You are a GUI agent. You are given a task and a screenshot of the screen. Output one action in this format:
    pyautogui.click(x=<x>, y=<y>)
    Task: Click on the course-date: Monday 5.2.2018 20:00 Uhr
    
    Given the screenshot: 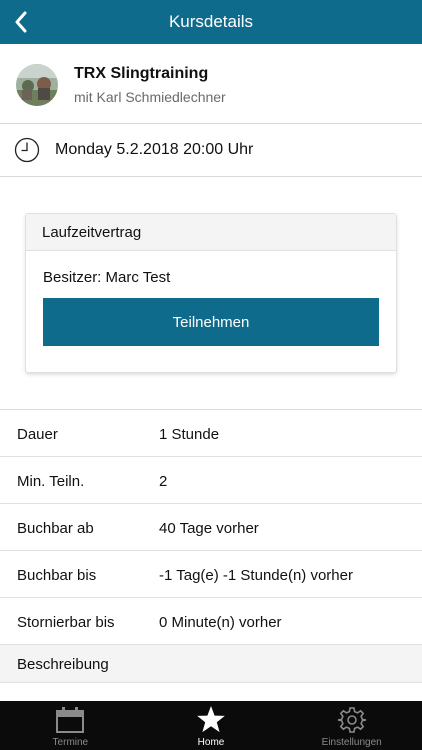 What is the action you would take?
    pyautogui.click(x=154, y=149)
    